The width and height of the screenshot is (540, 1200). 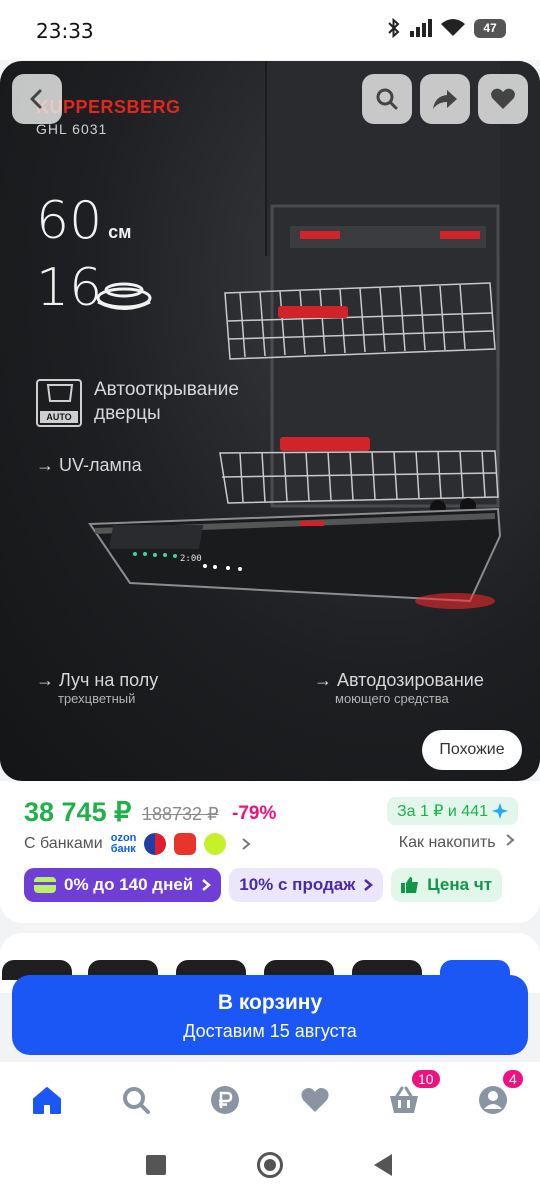 I want to click on search-button, so click(x=387, y=99).